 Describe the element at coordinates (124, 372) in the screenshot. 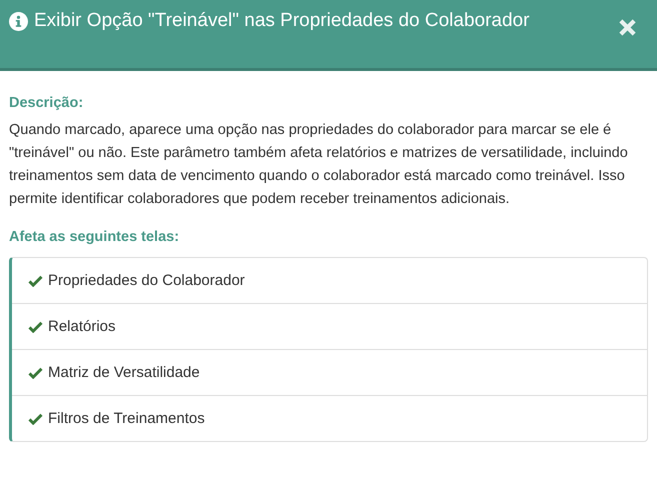

I see `screen-name: Matriz de Versatilidade` at that location.